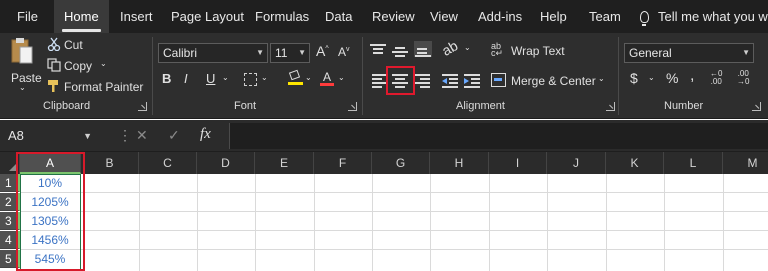  What do you see at coordinates (210, 78) in the screenshot?
I see `underline-button: U` at bounding box center [210, 78].